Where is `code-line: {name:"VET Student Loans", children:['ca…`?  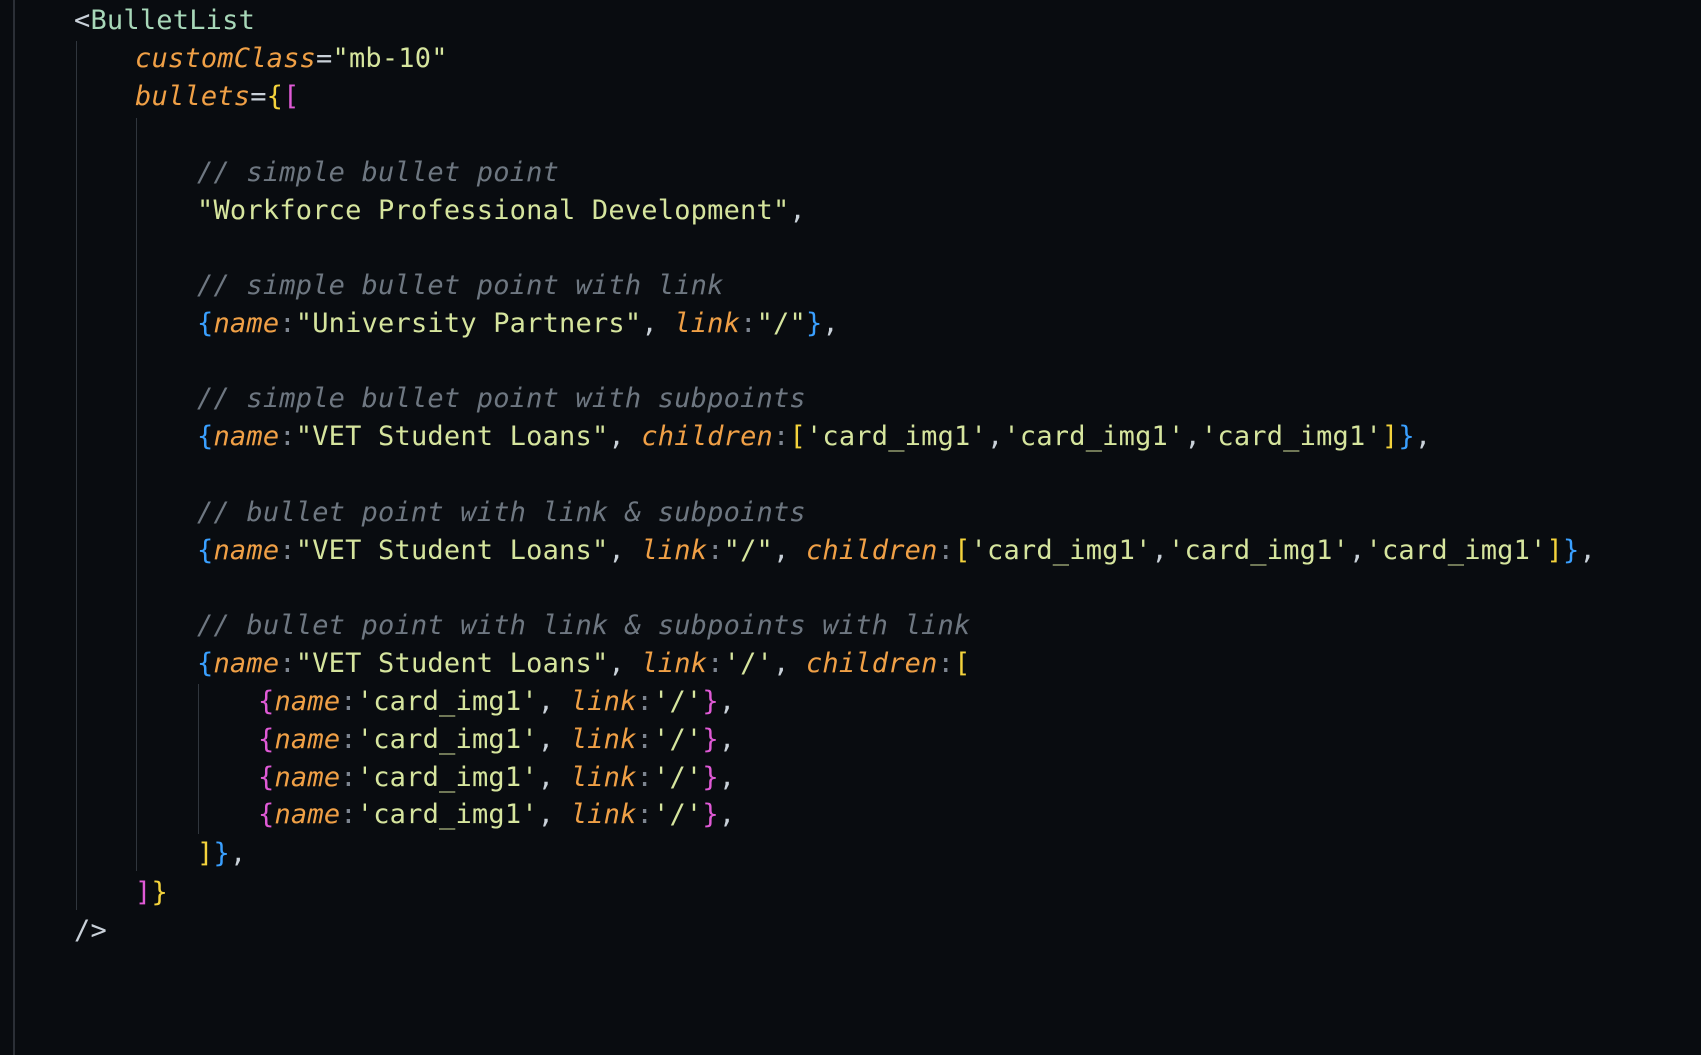 code-line: {name:"VET Student Loans", children:['ca… is located at coordinates (814, 436).